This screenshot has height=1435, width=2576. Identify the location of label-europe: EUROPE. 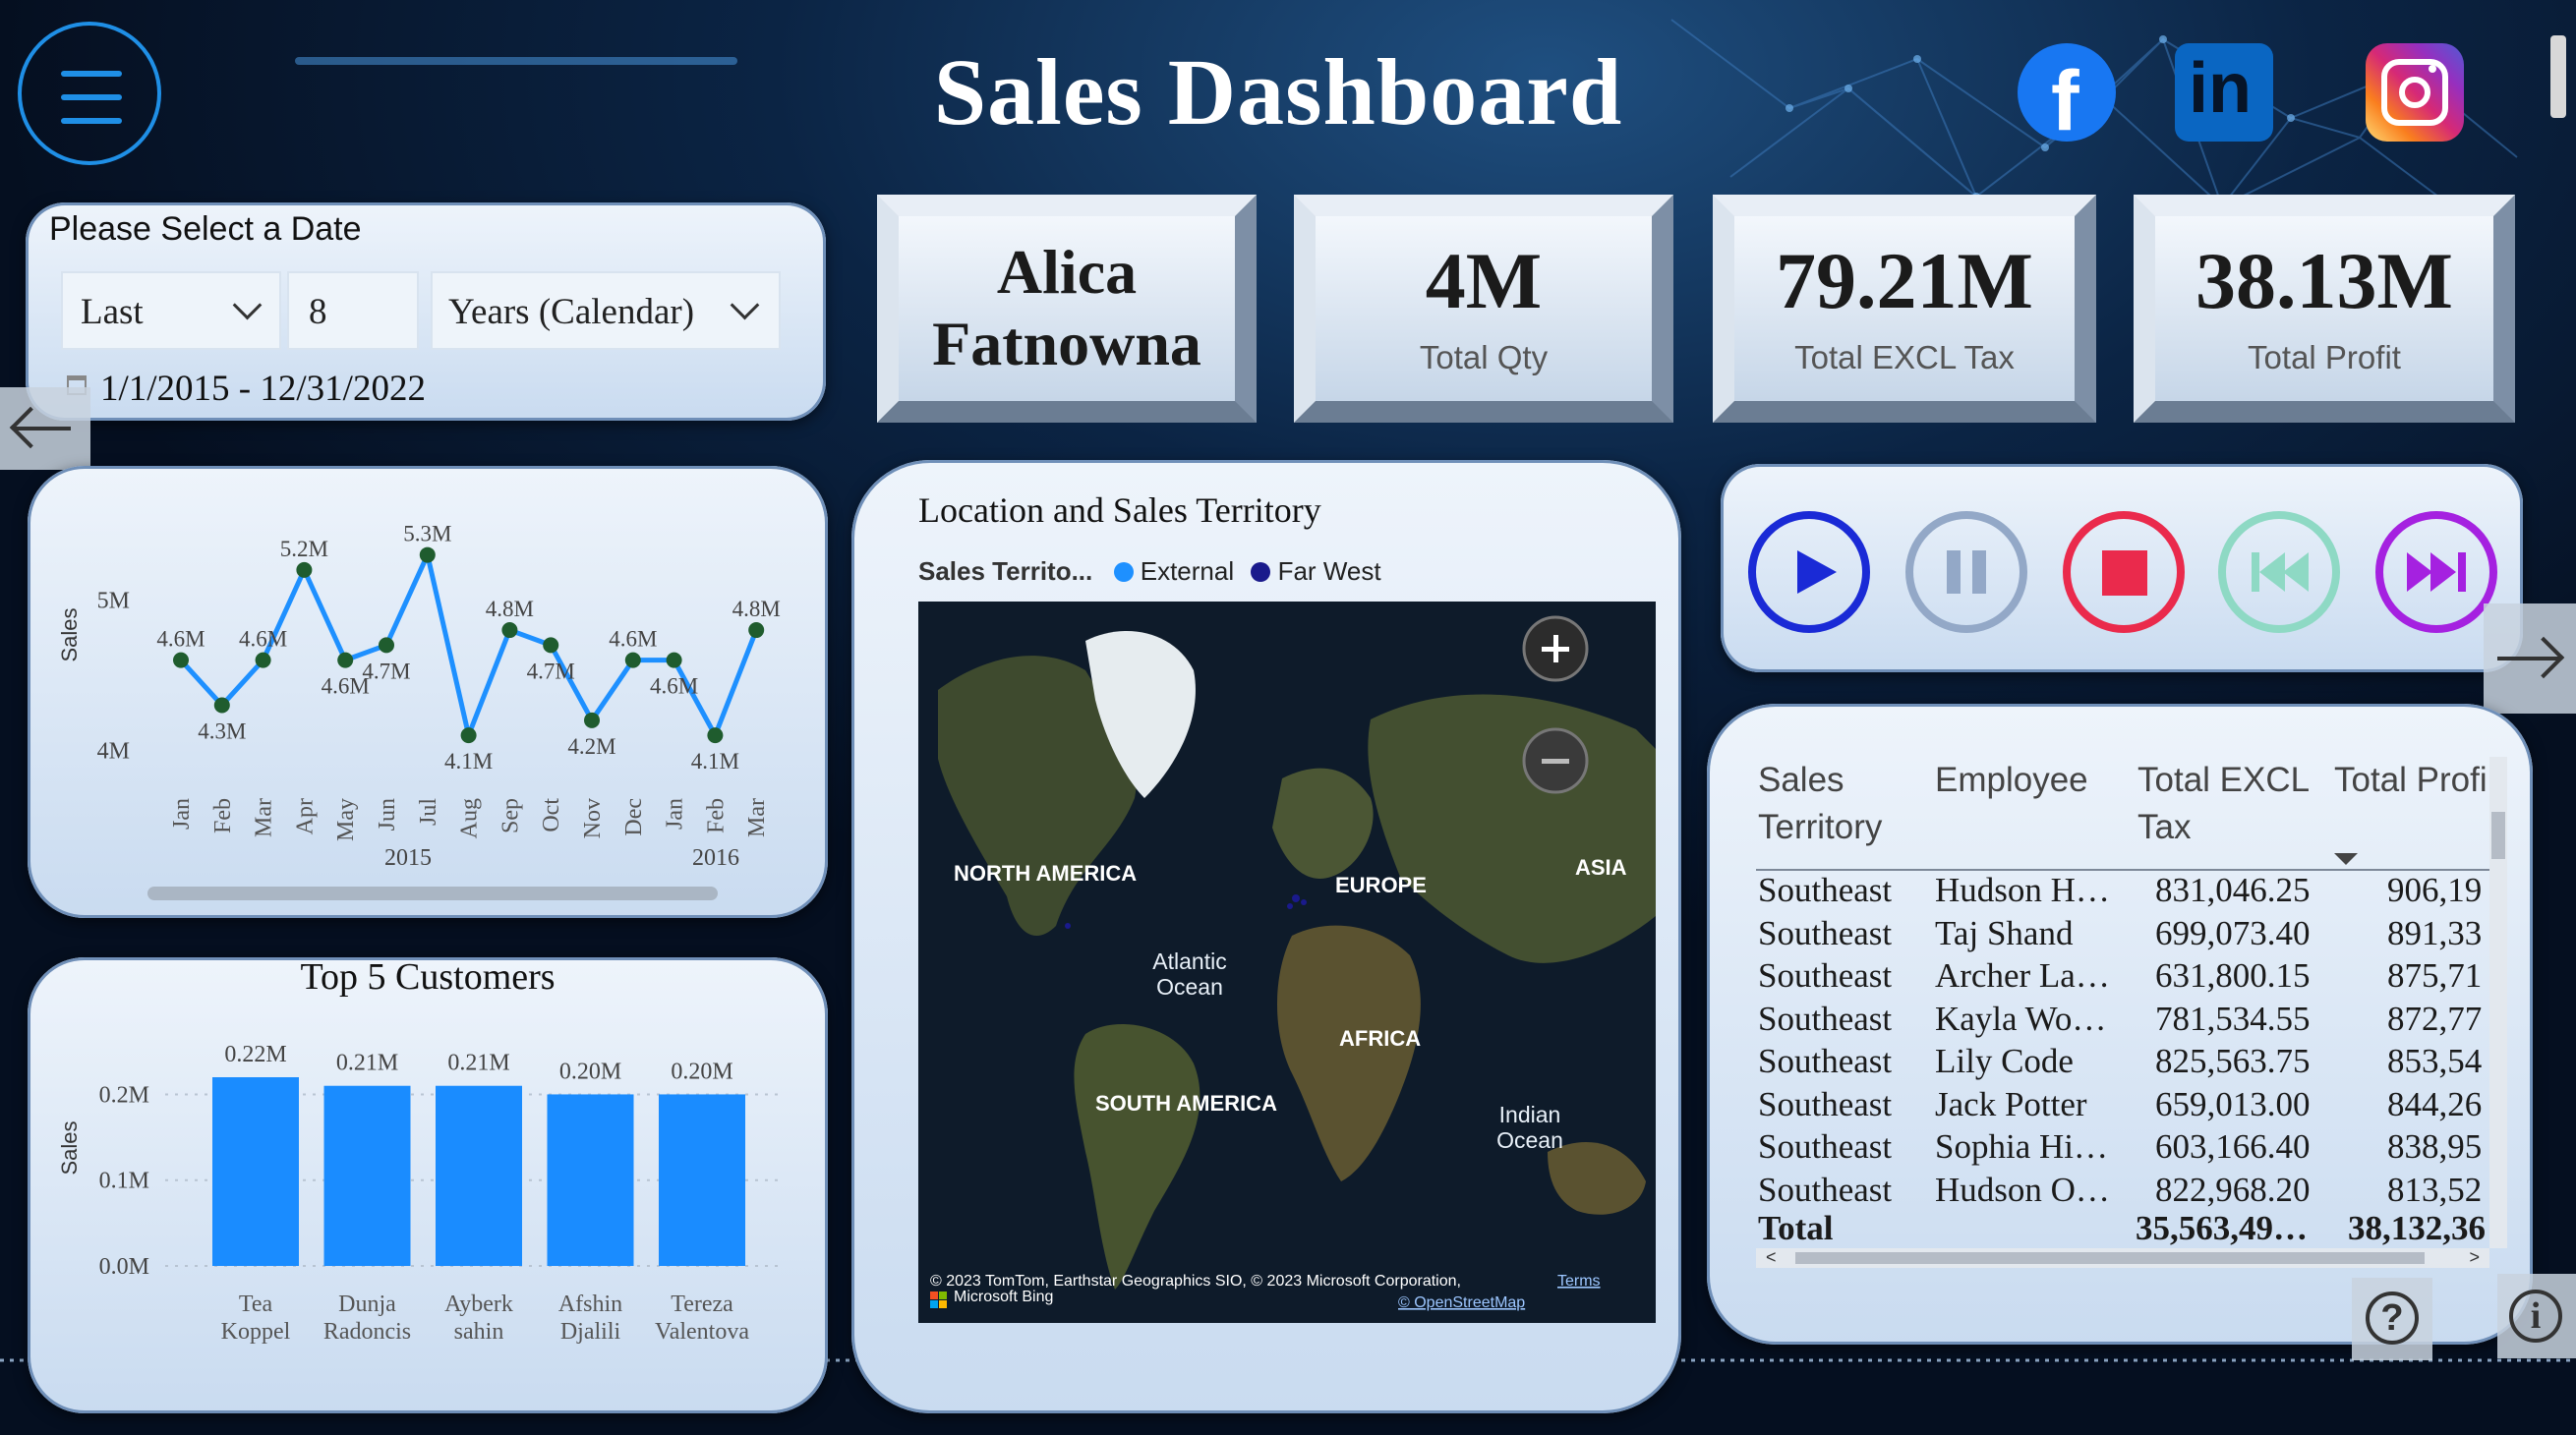
(1381, 885).